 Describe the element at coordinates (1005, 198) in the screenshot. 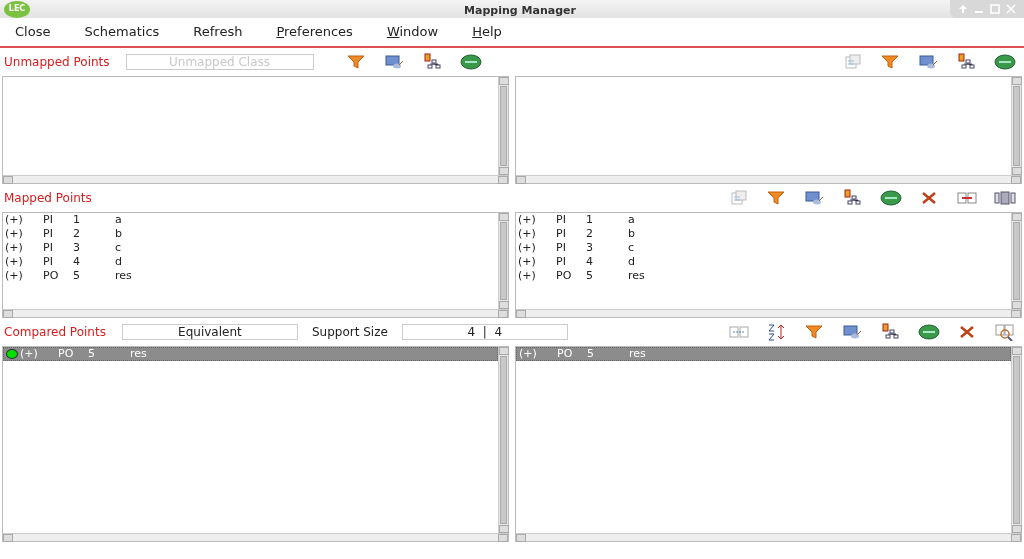

I see `columns-icon` at that location.